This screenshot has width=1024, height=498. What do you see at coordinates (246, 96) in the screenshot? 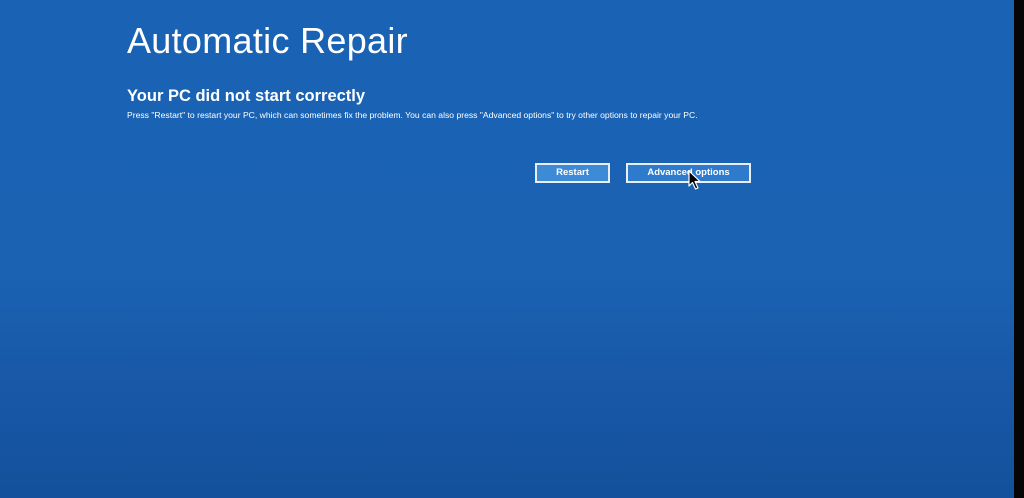
I see `page-subtitle: Your PC did not start correctly` at bounding box center [246, 96].